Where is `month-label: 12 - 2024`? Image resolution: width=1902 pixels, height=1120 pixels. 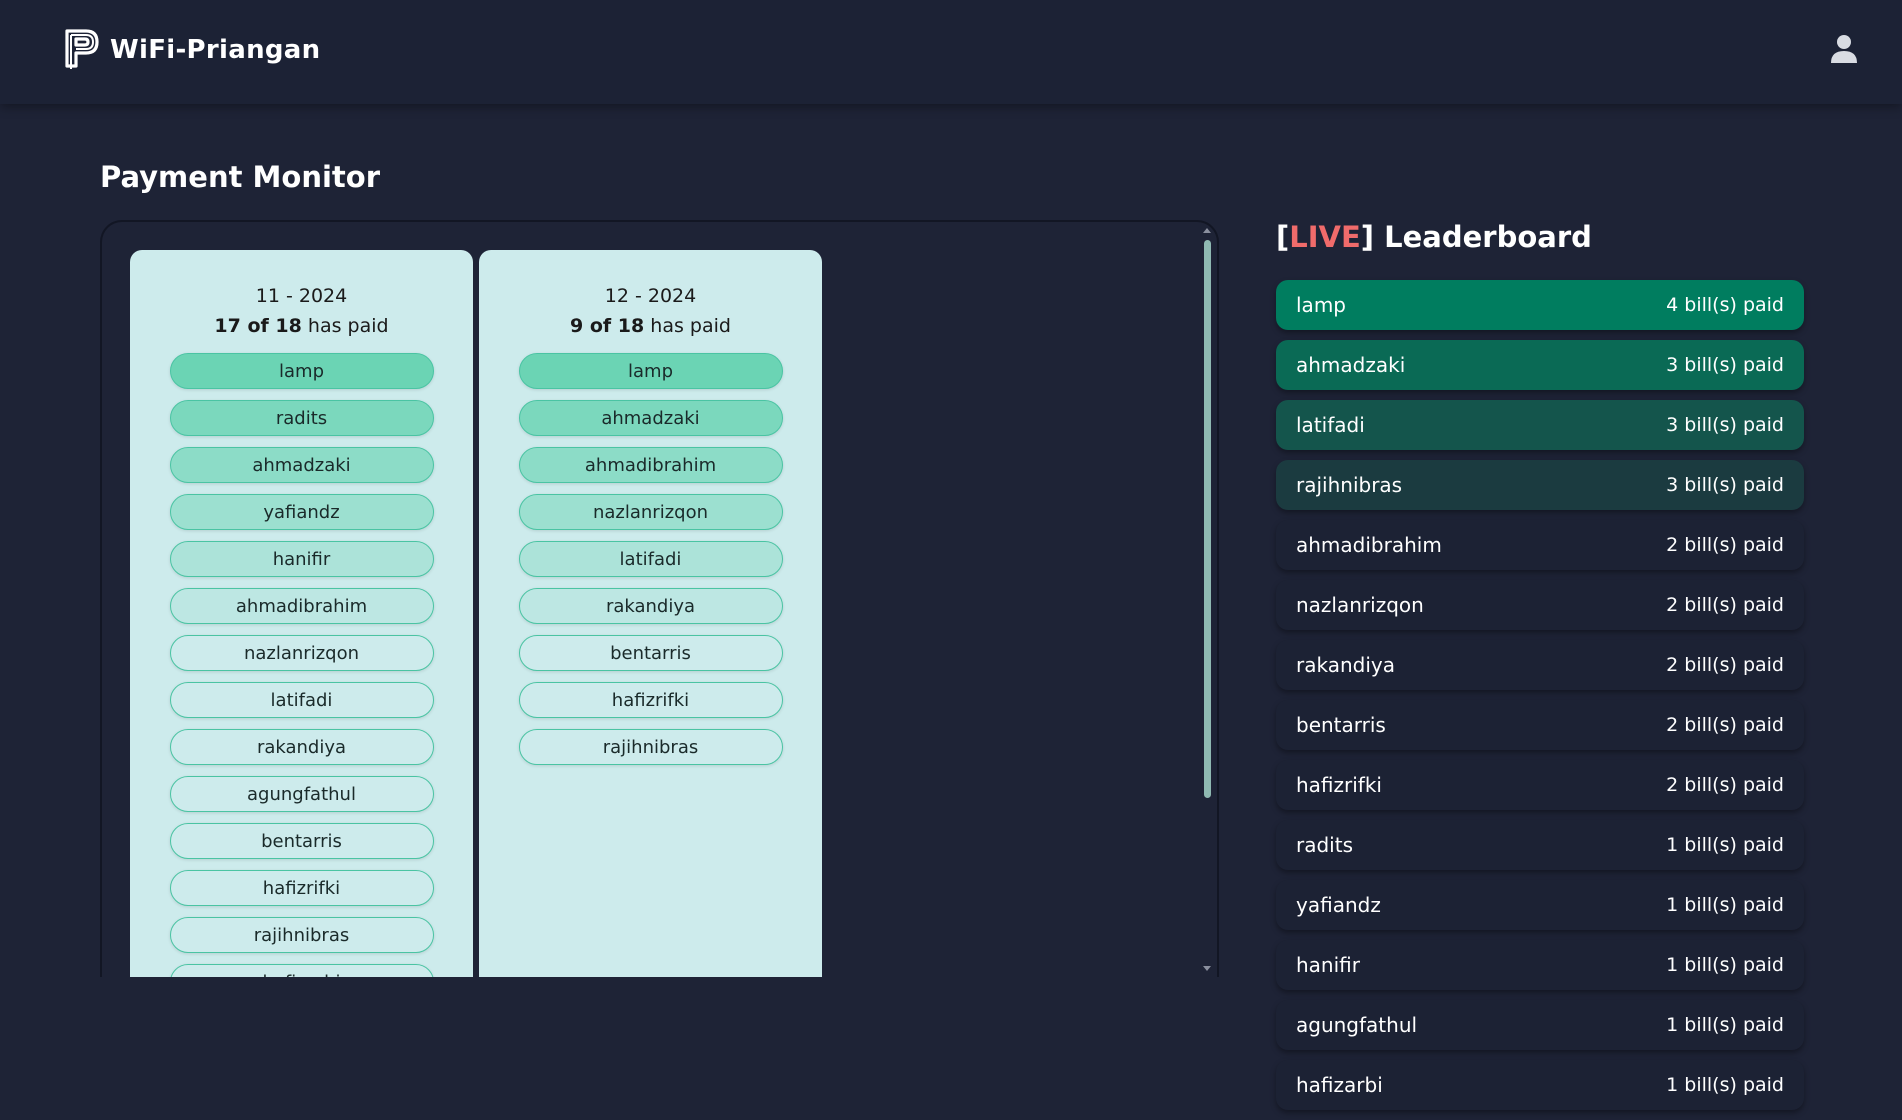
month-label: 12 - 2024 is located at coordinates (650, 296).